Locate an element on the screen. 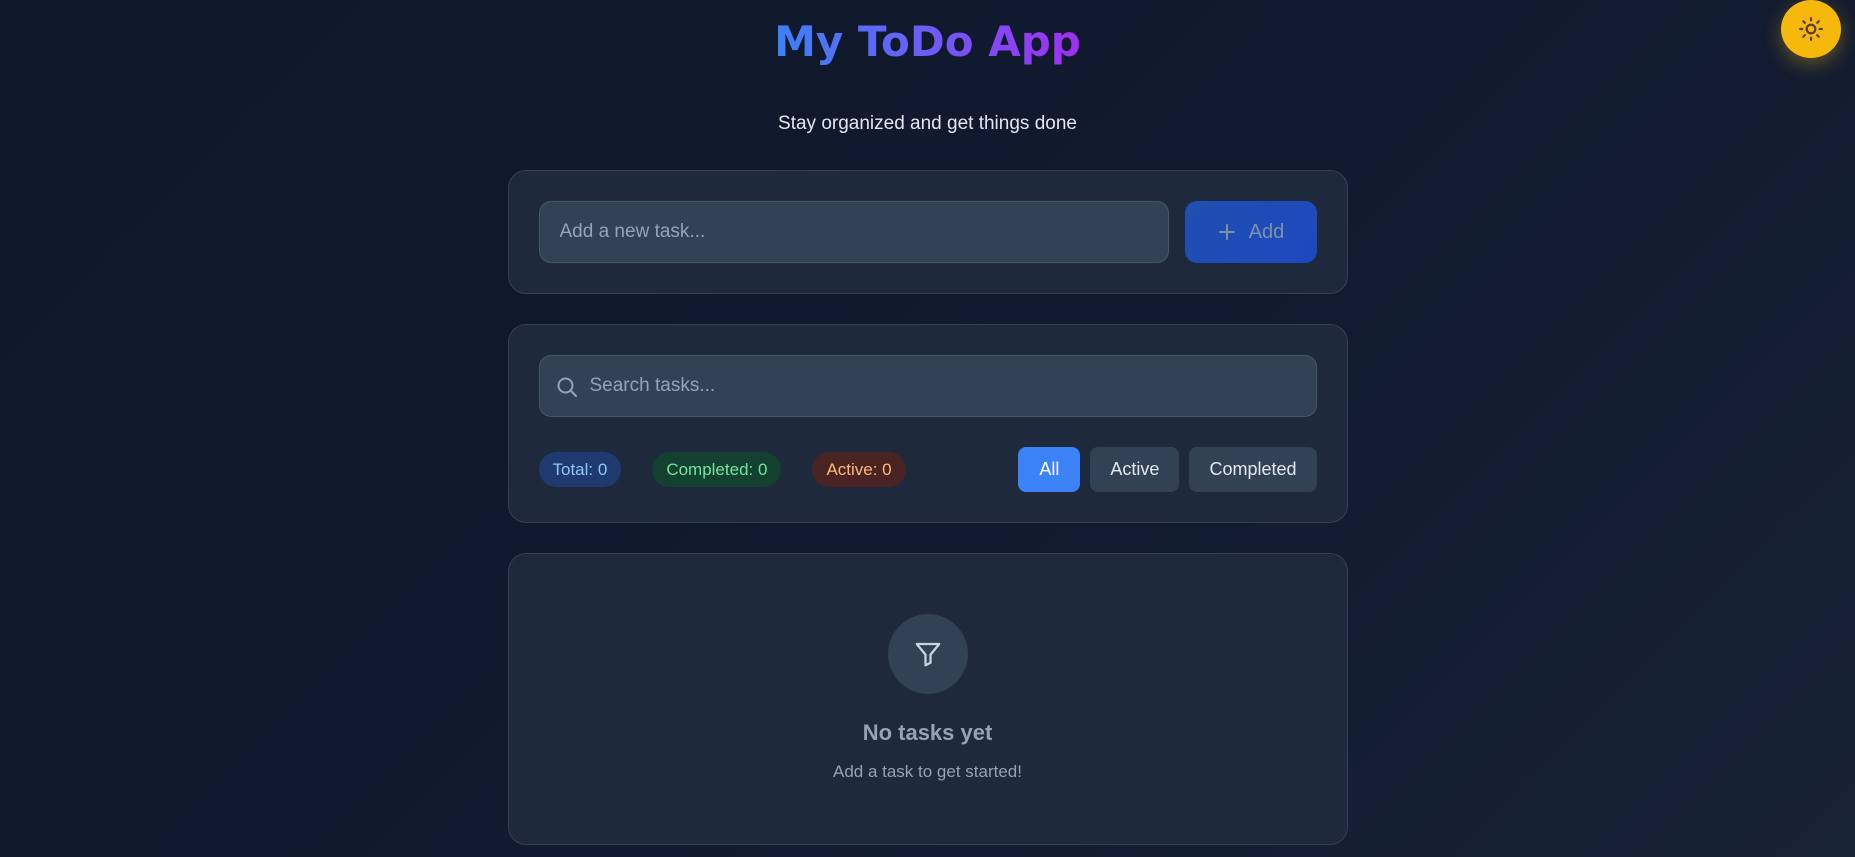 Image resolution: width=1855 pixels, height=857 pixels. empty-state-title: No tasks yet is located at coordinates (927, 732).